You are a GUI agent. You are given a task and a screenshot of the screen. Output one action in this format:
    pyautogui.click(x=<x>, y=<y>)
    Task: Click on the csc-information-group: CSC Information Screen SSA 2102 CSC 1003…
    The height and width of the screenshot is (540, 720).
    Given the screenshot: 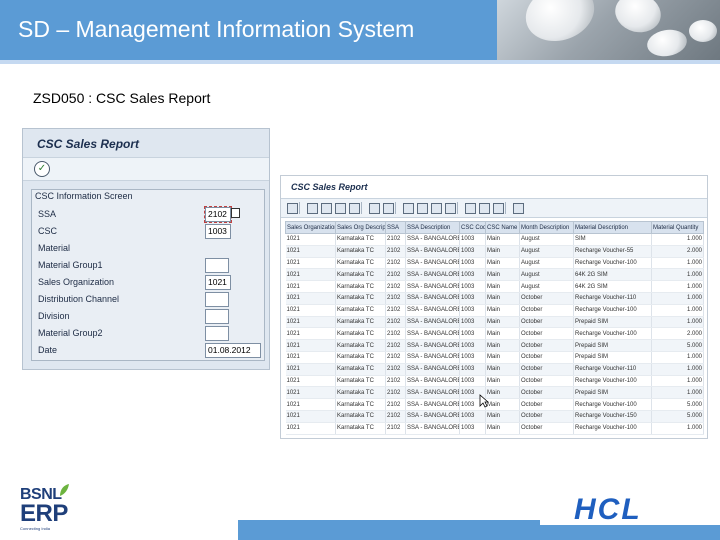 What is the action you would take?
    pyautogui.click(x=148, y=275)
    